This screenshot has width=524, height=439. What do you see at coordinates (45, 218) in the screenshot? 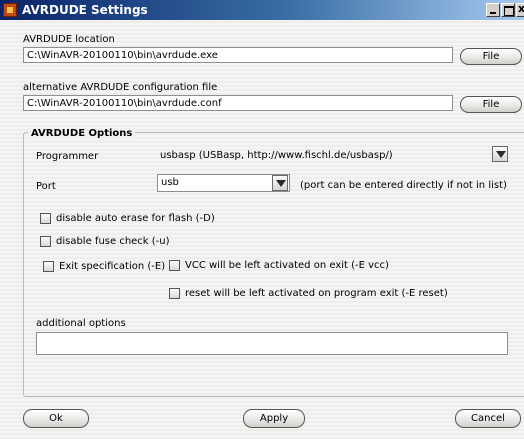
I see `disable-erase-checkbox` at bounding box center [45, 218].